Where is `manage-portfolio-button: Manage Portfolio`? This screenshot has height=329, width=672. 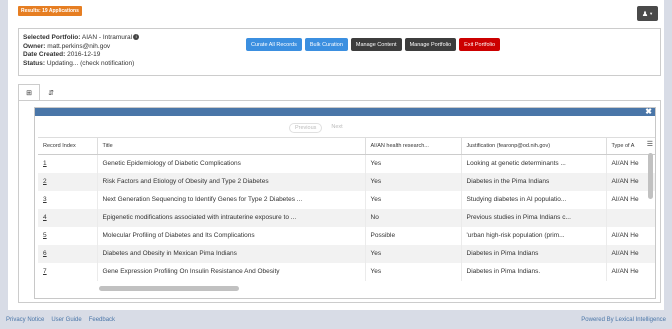
manage-portfolio-button: Manage Portfolio is located at coordinates (430, 44).